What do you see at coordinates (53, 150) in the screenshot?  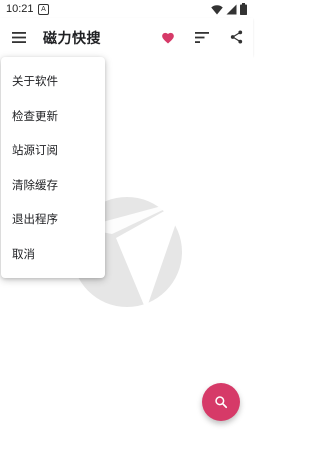 I see `menu-item-source-subscribe: 站源订阅` at bounding box center [53, 150].